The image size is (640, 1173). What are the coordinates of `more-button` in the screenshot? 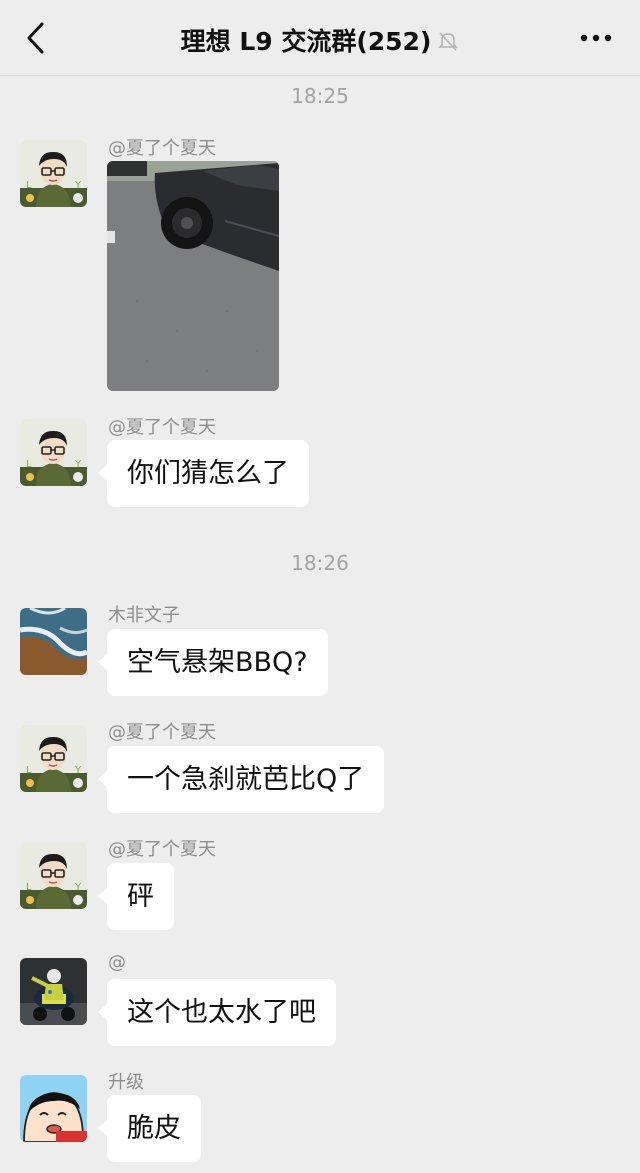 It's located at (596, 38).